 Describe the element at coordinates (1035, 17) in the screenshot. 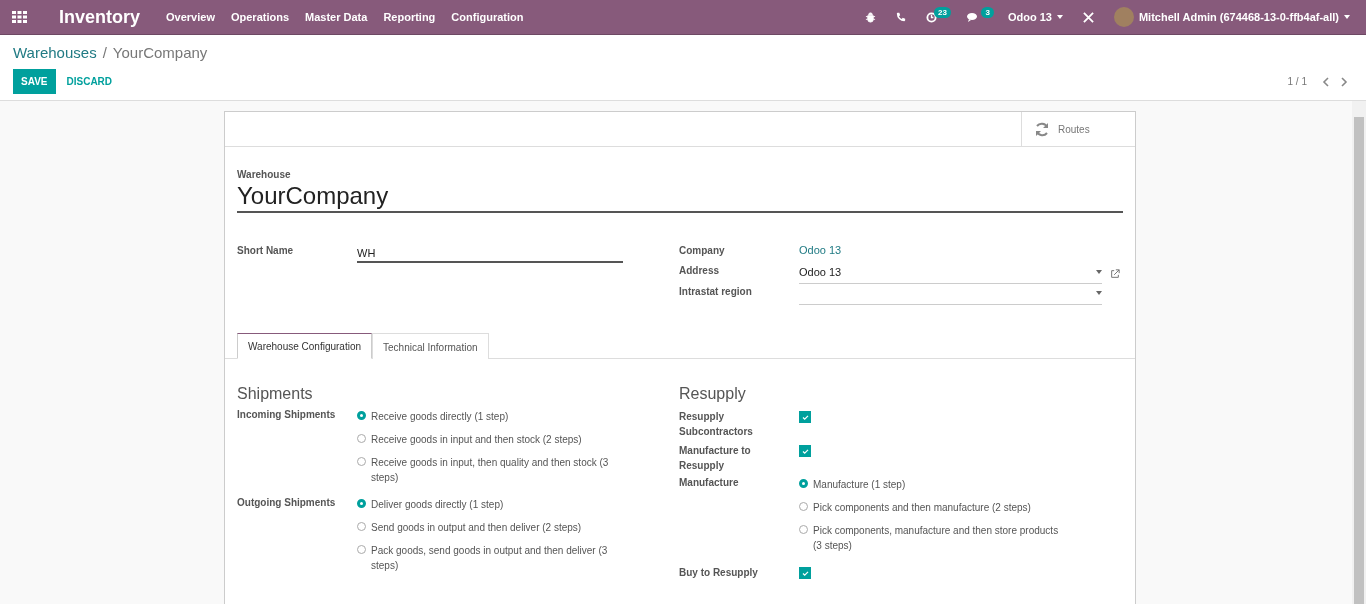

I see `company-switcher: Odoo 13` at that location.